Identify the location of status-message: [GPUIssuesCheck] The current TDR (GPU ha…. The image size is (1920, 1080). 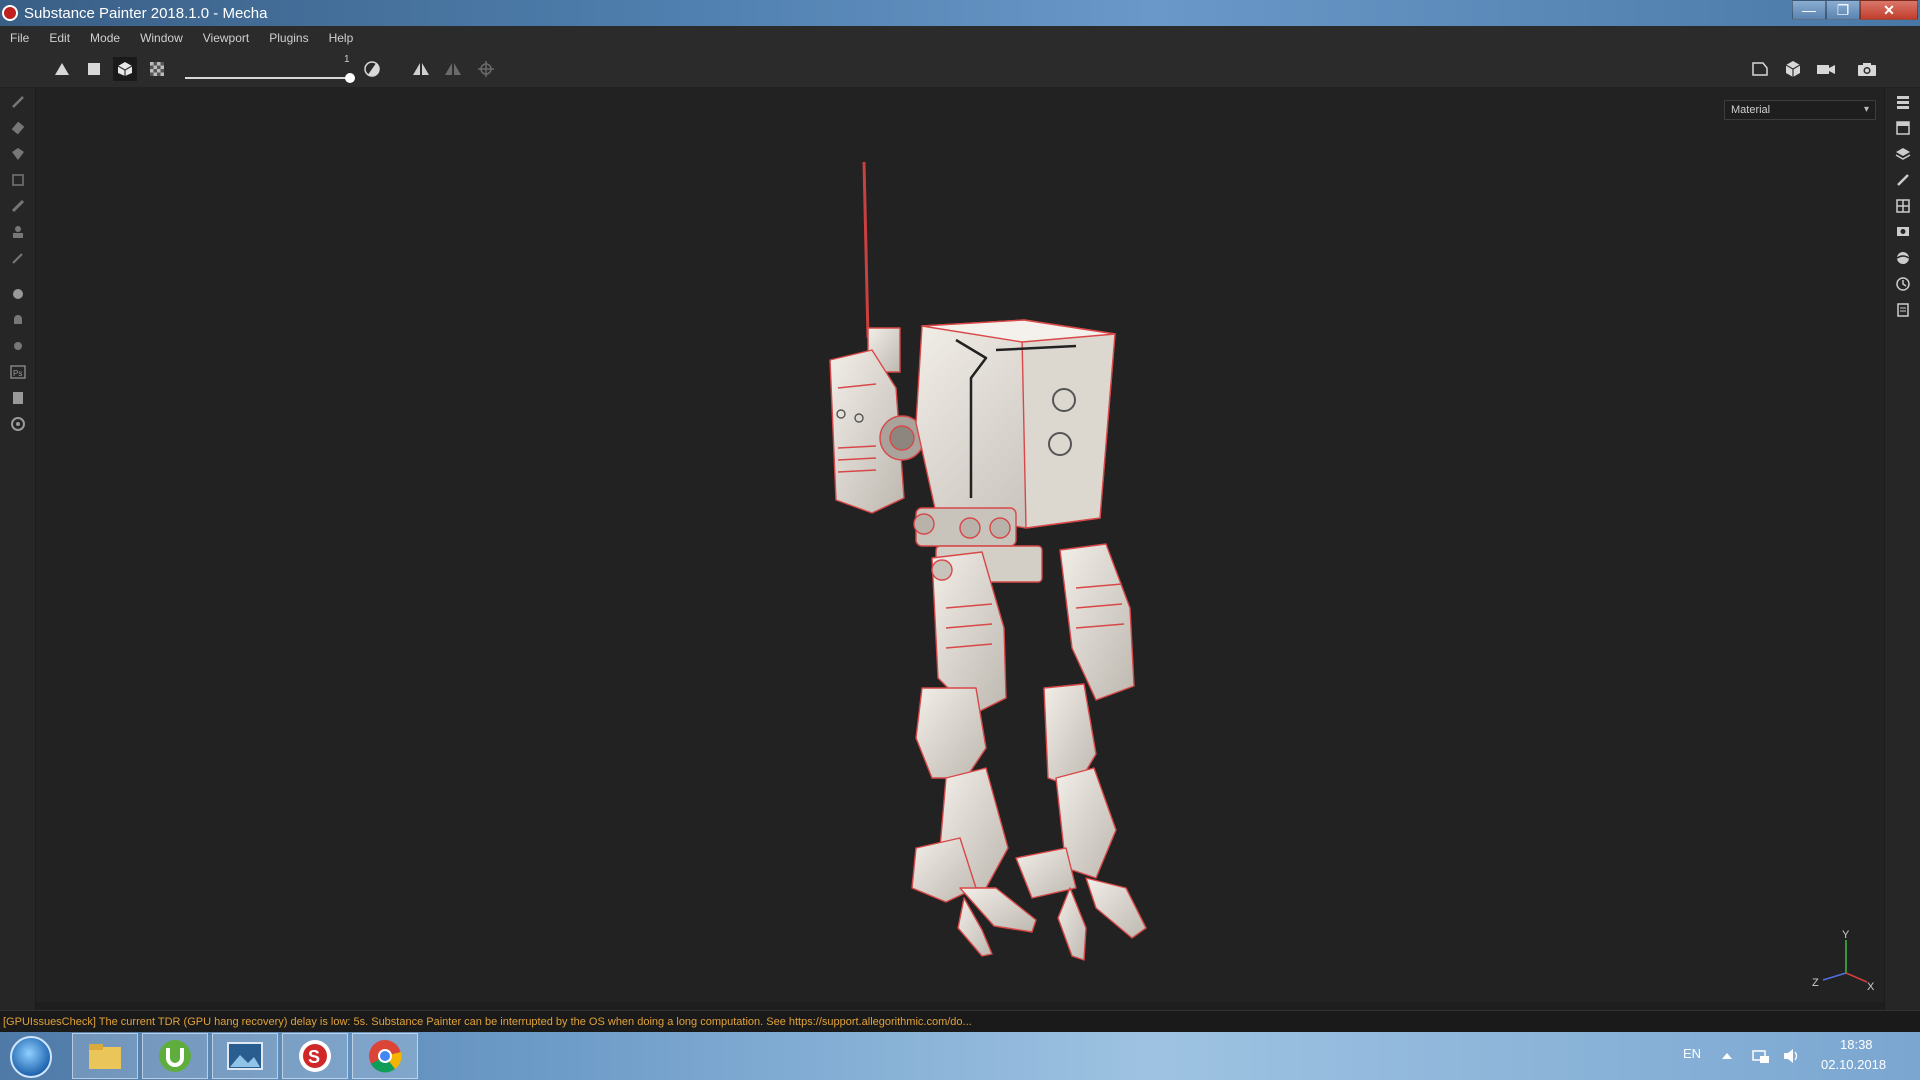
(487, 1022).